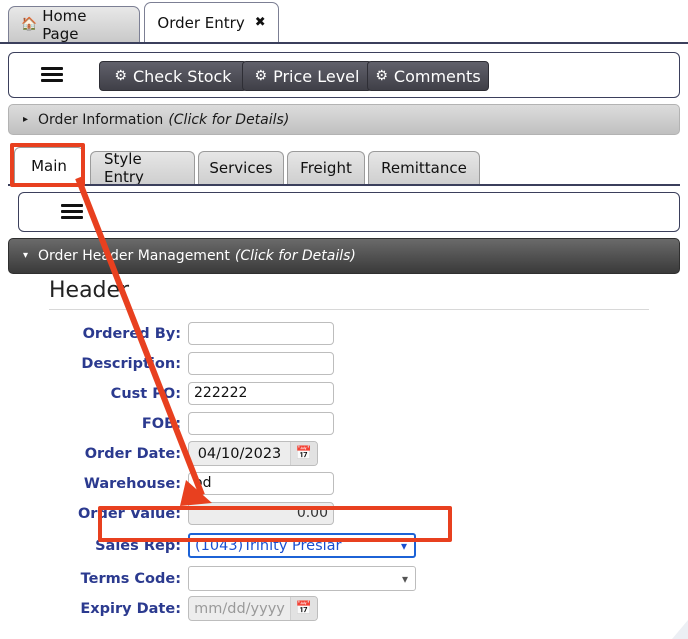 The height and width of the screenshot is (639, 688). I want to click on order-date-value: 04/10/2023, so click(239, 453).